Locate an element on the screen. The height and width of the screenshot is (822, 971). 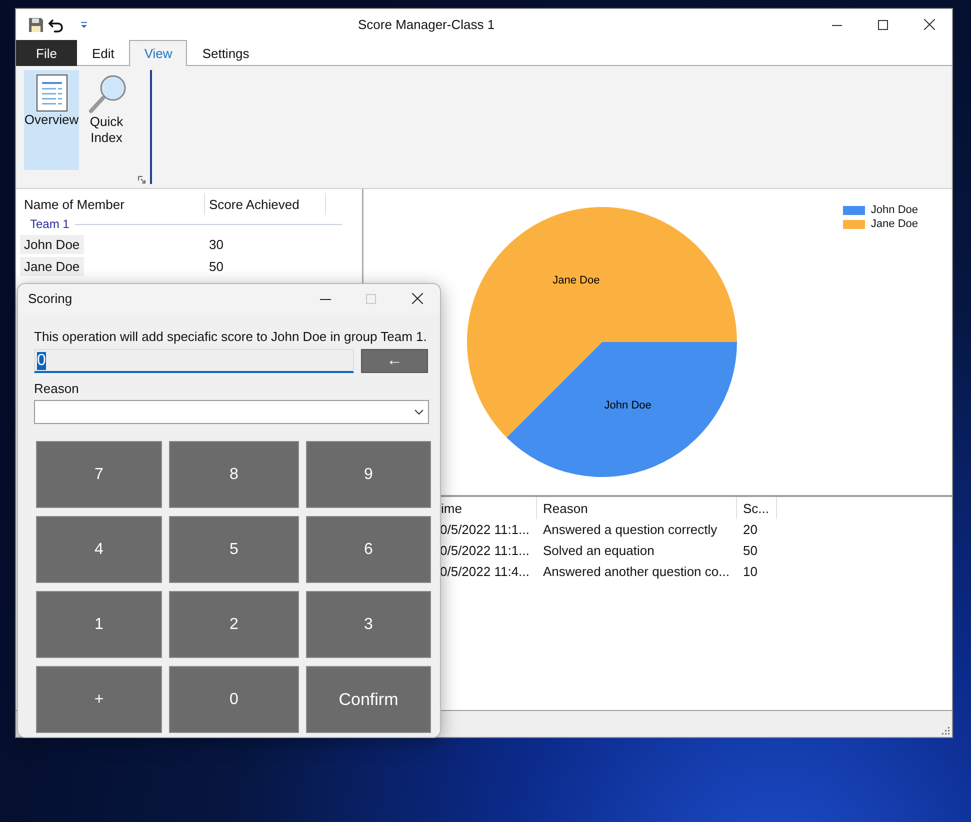
ribbon-tab: Edit is located at coordinates (103, 53).